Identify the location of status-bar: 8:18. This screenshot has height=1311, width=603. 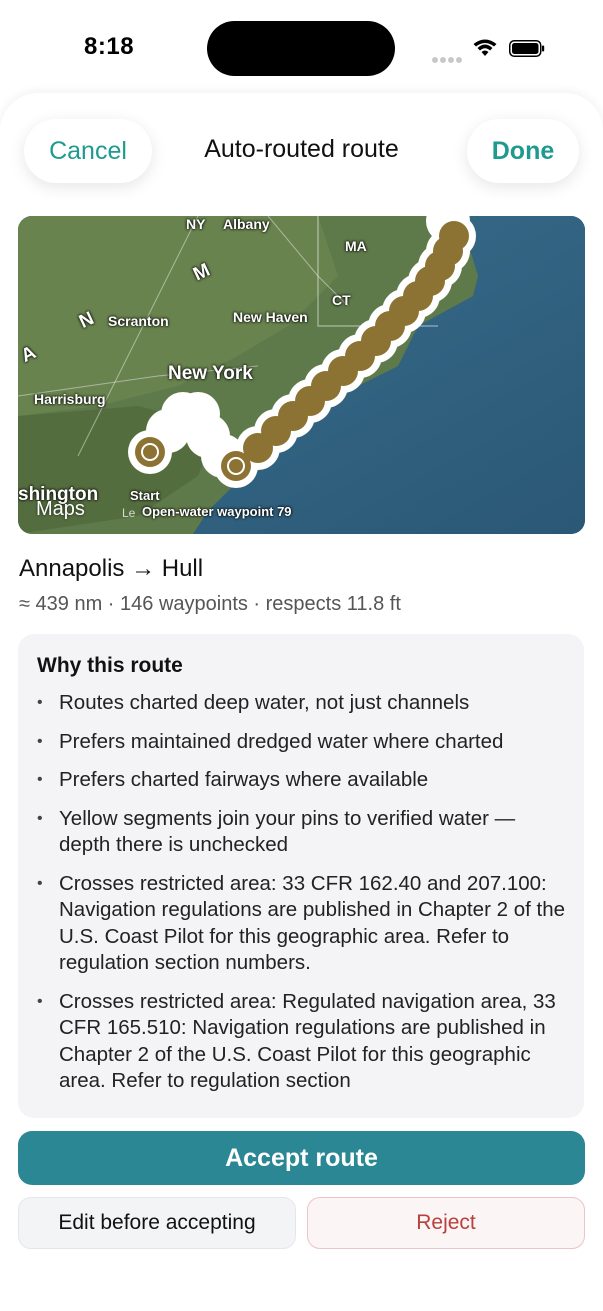
(301, 47).